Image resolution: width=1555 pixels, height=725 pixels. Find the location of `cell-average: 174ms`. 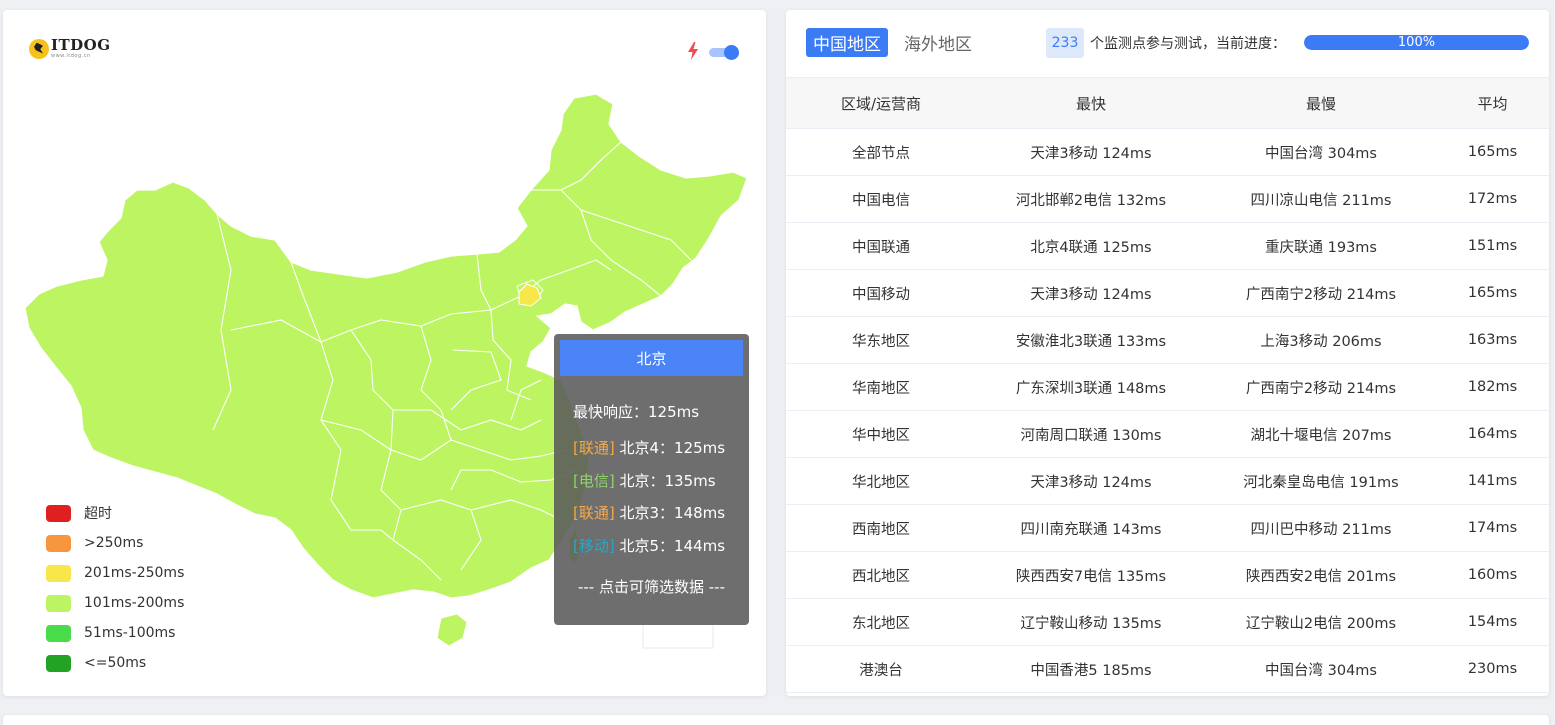

cell-average: 174ms is located at coordinates (1492, 528).